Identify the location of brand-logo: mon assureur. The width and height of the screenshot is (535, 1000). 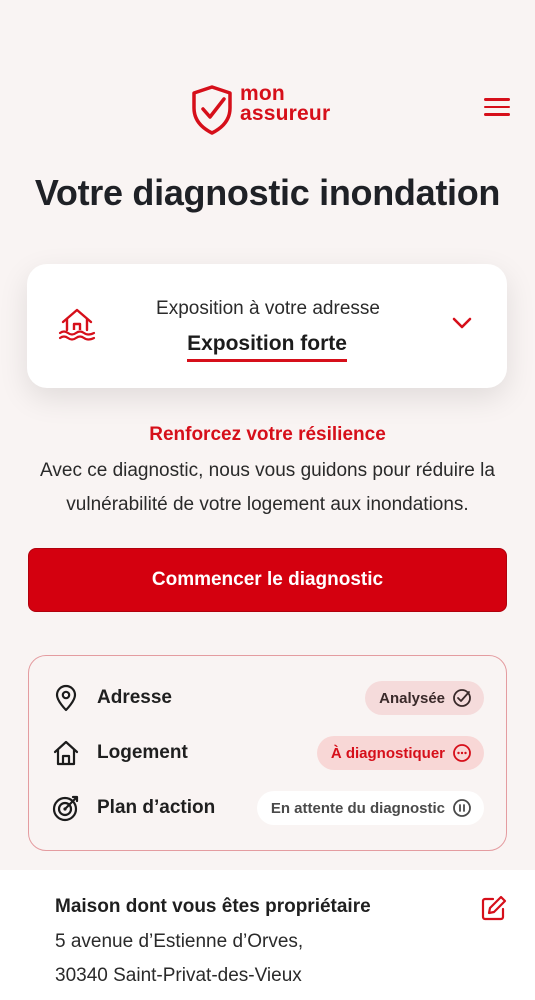
(260, 109).